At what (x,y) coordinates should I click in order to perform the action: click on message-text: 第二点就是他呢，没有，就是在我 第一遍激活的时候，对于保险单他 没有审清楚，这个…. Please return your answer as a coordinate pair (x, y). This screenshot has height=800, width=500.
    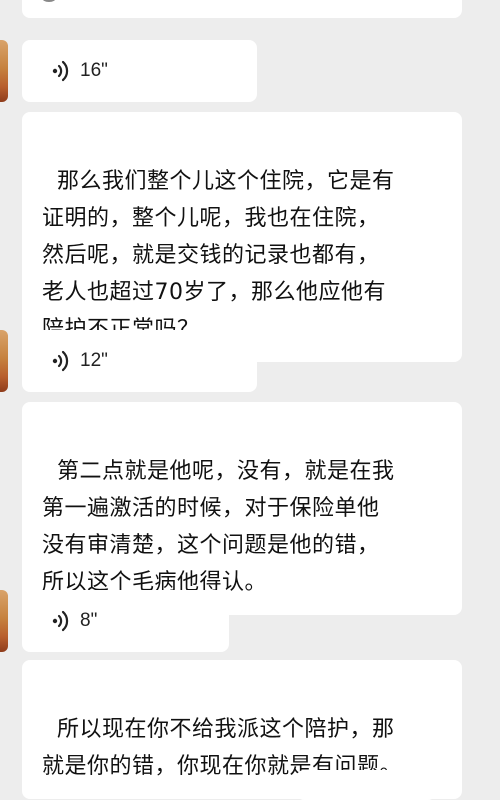
    Looking at the image, I should click on (218, 527).